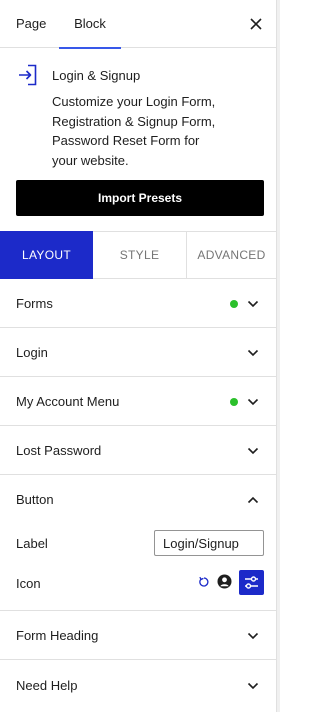 The height and width of the screenshot is (712, 320). Describe the element at coordinates (140, 198) in the screenshot. I see `import-presets-button: Import Presets` at that location.